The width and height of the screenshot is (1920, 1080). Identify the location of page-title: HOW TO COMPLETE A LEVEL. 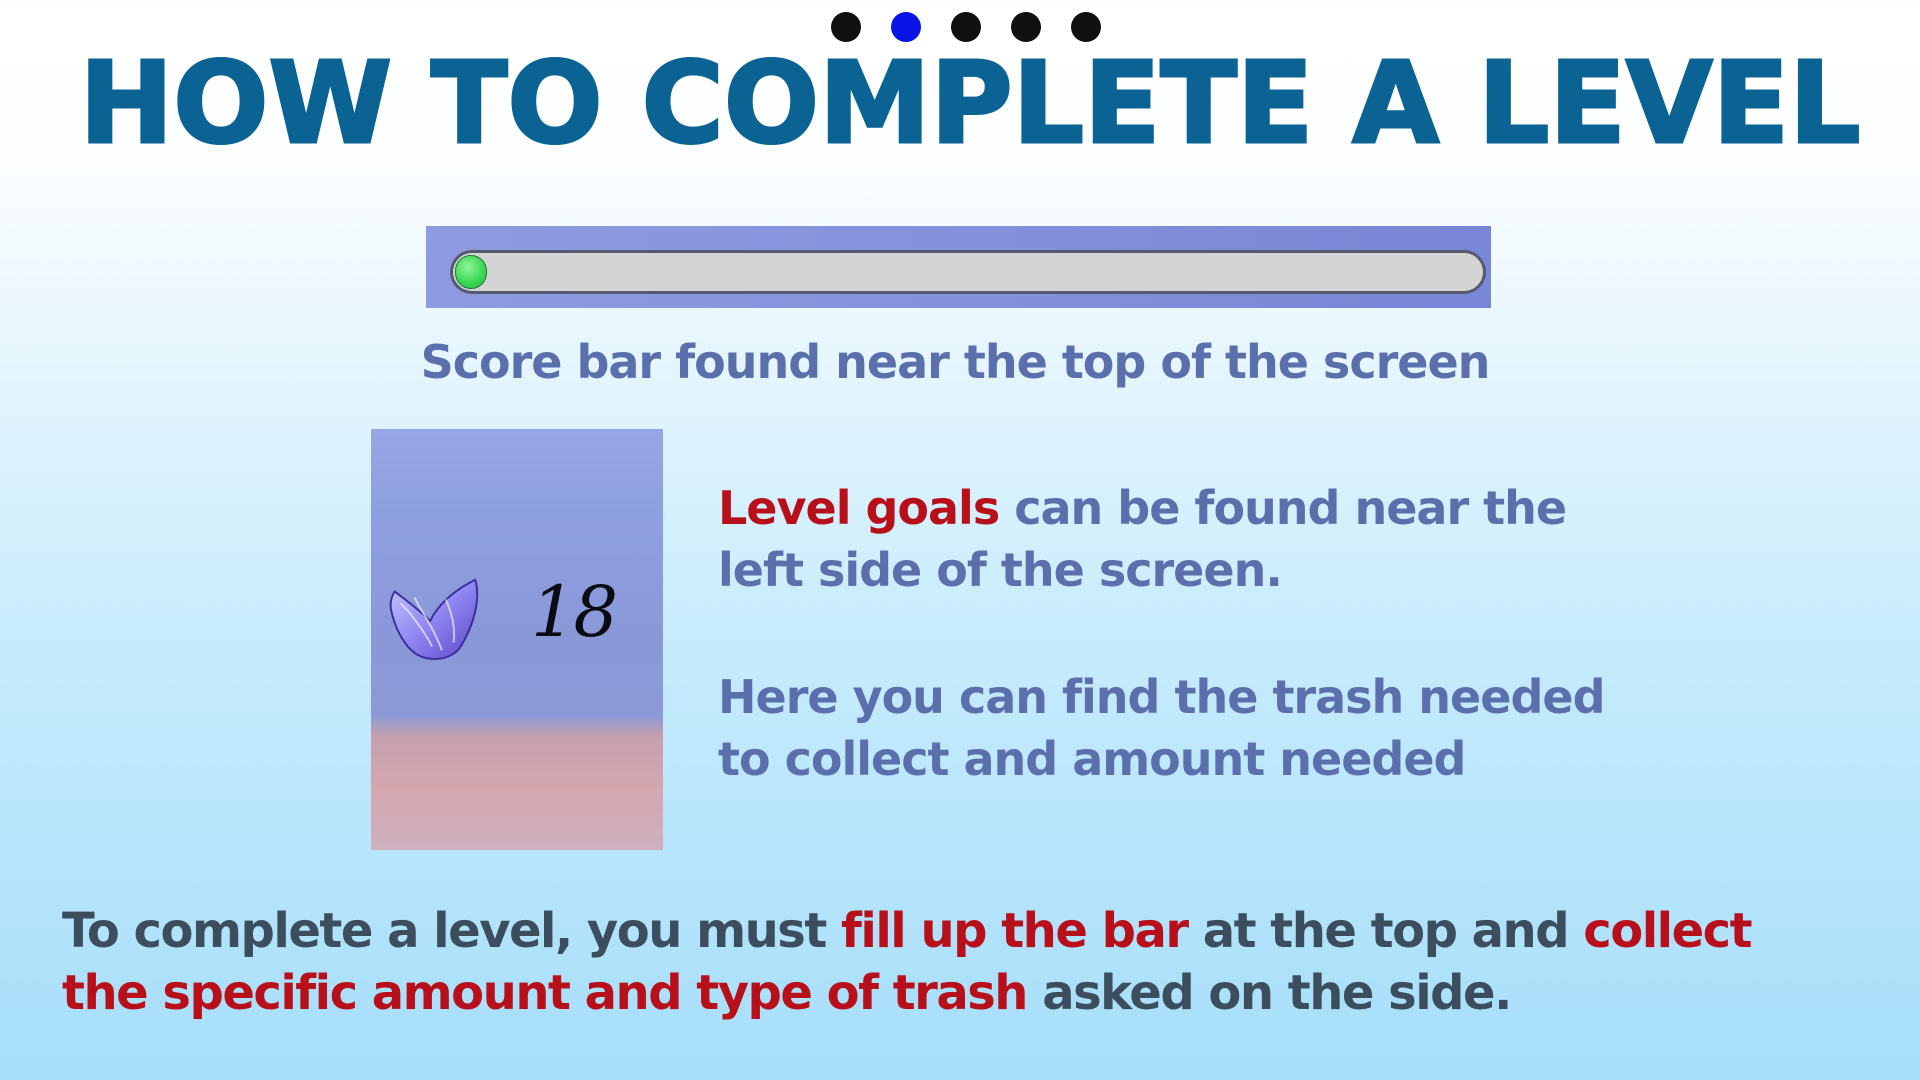
(970, 104).